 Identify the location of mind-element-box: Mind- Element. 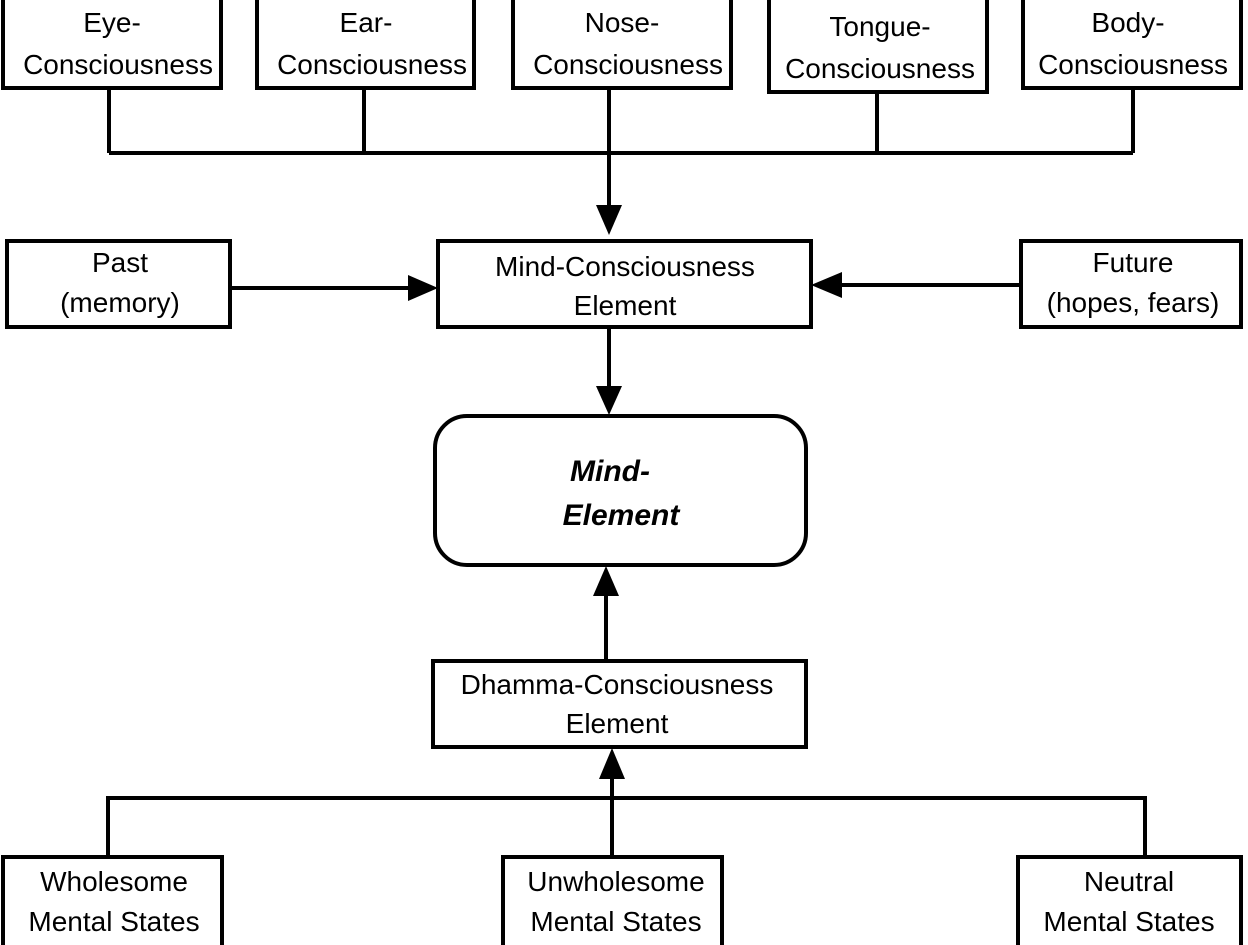
(620, 490).